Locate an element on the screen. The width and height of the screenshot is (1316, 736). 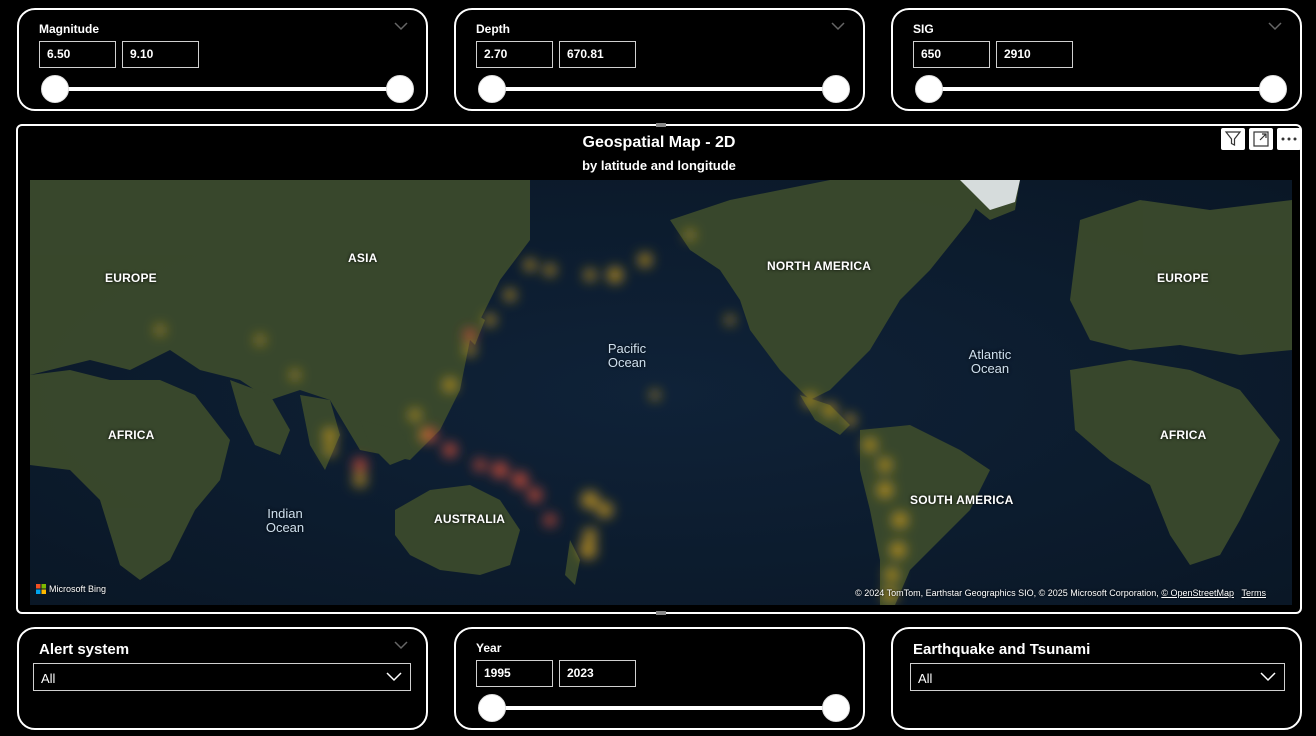
alert-system-title: Alert system is located at coordinates (84, 649).